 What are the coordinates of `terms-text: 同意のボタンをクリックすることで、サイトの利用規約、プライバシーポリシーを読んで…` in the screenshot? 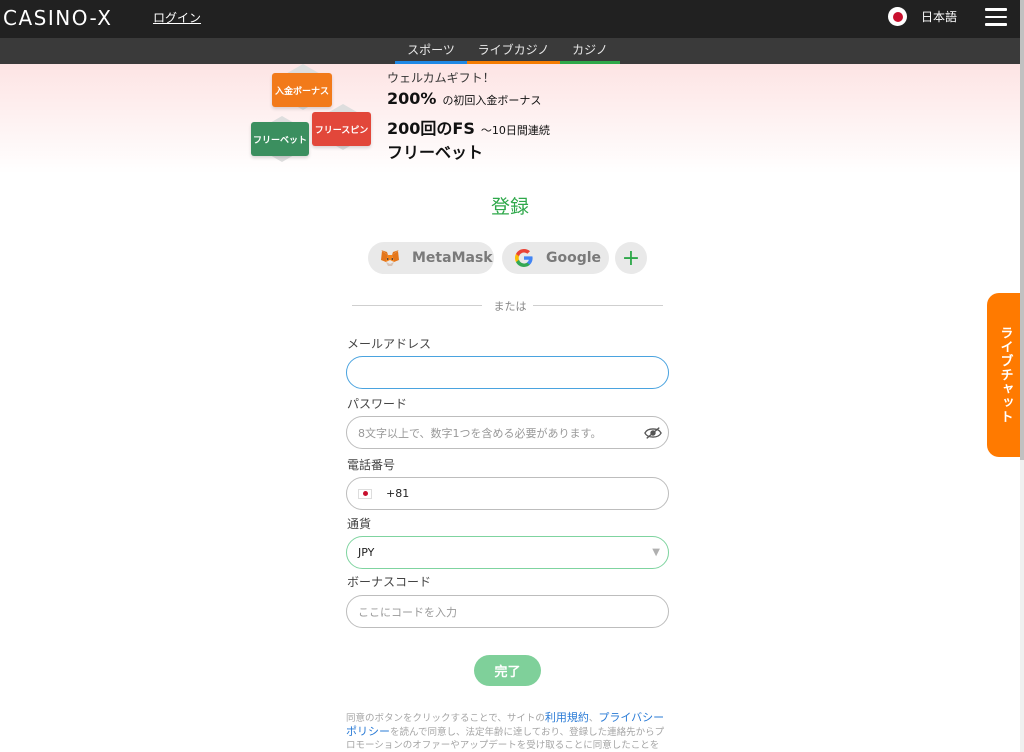 It's located at (505, 731).